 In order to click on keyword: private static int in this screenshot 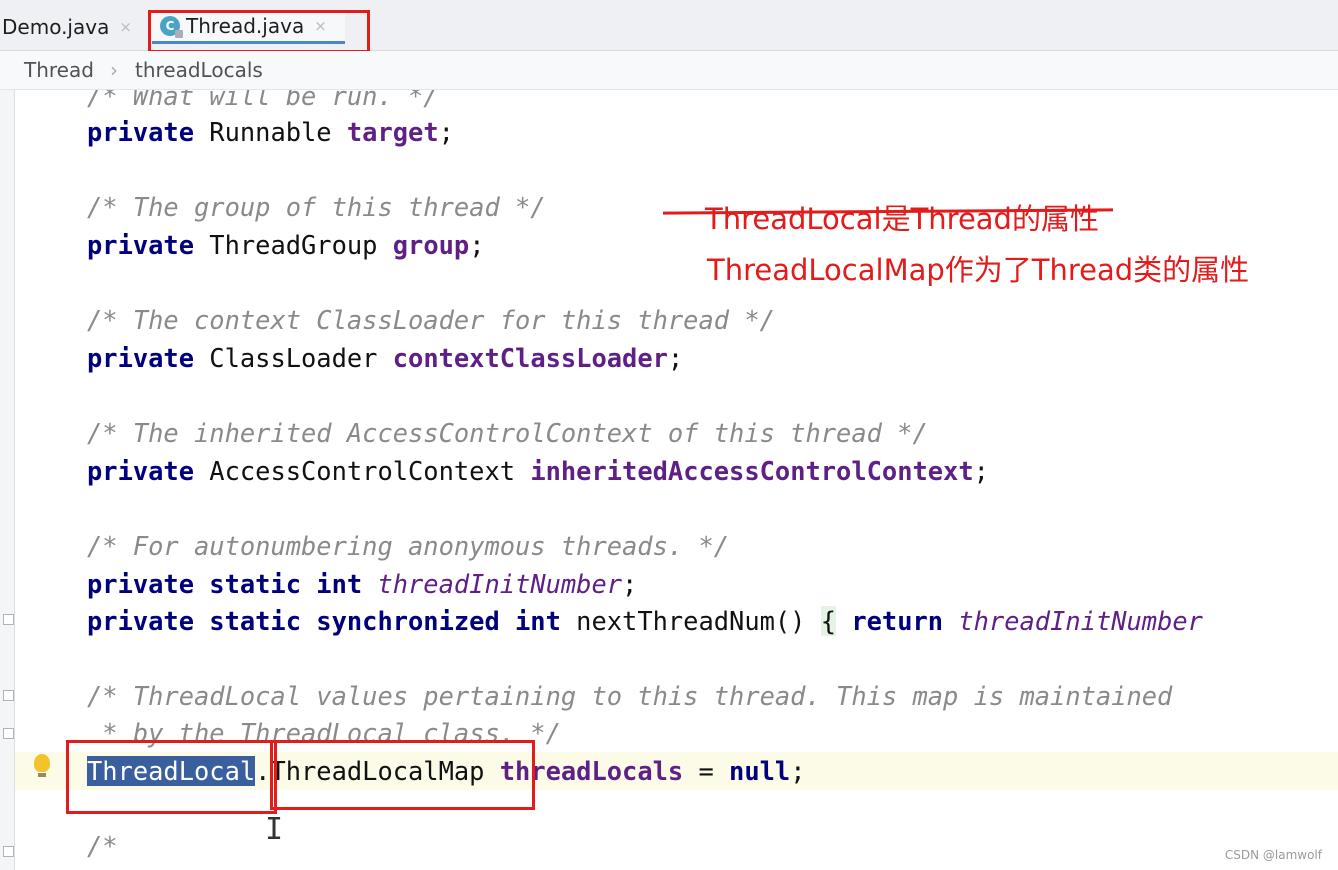, I will do `click(225, 584)`.